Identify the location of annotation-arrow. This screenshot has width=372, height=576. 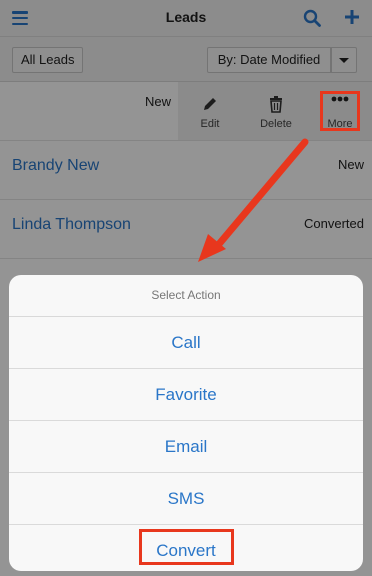
(253, 200).